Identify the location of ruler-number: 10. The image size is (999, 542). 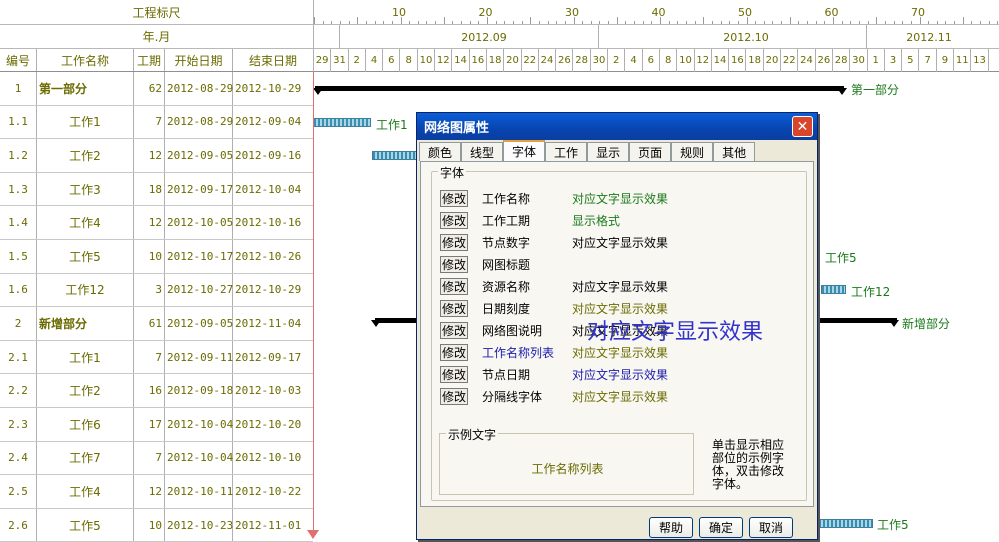
(399, 12).